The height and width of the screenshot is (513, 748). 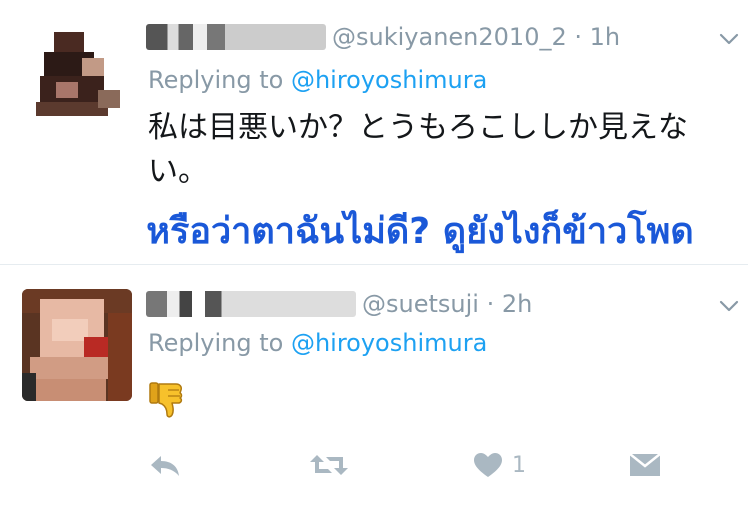 I want to click on thumbs-down-emoji, so click(x=166, y=400).